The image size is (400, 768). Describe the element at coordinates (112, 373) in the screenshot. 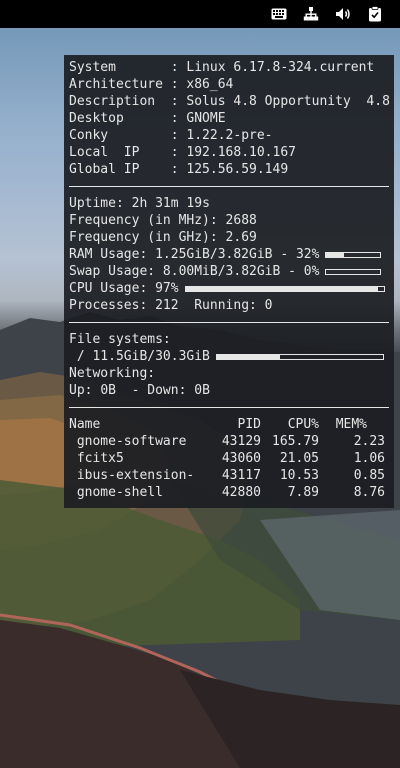

I see `networking-label: Networking:` at that location.